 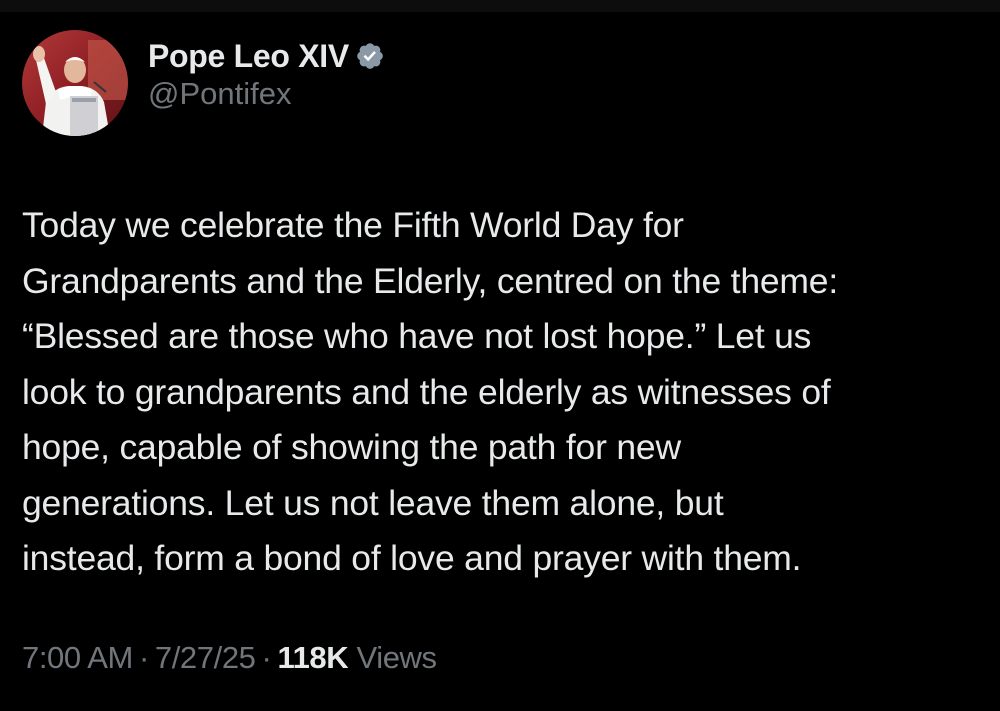 I want to click on top-edge-strip, so click(x=500, y=6).